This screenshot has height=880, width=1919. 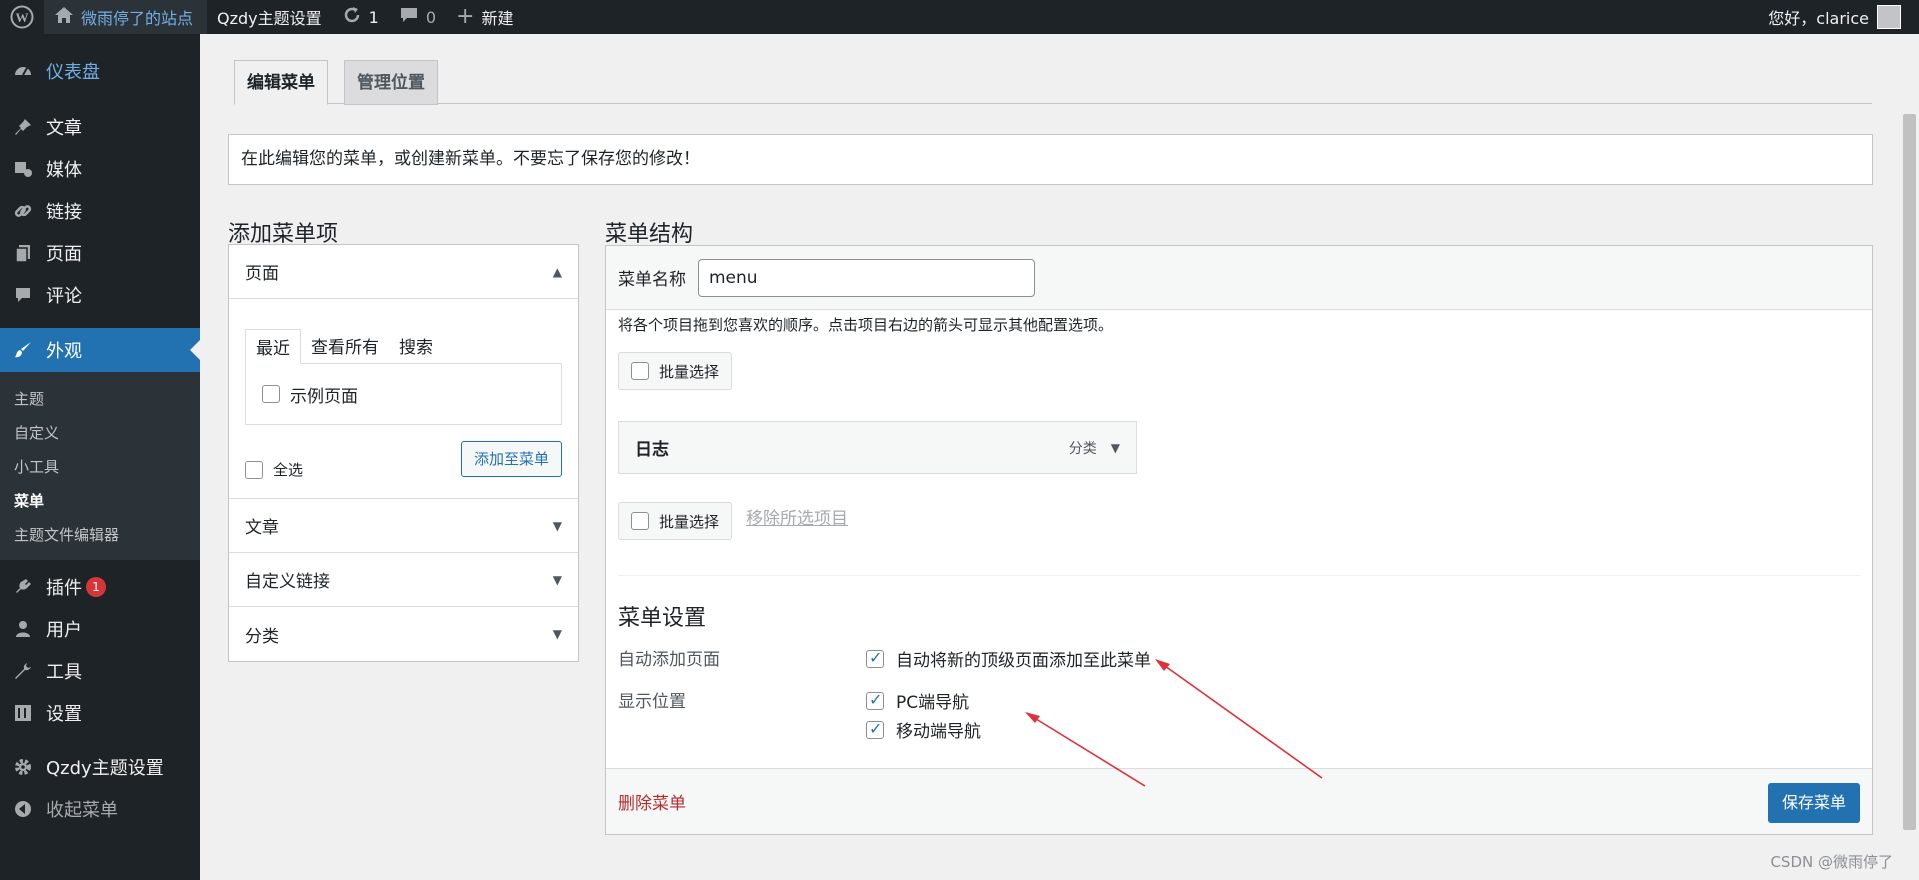 What do you see at coordinates (933, 703) in the screenshot?
I see `location-pc-label: PC端导航` at bounding box center [933, 703].